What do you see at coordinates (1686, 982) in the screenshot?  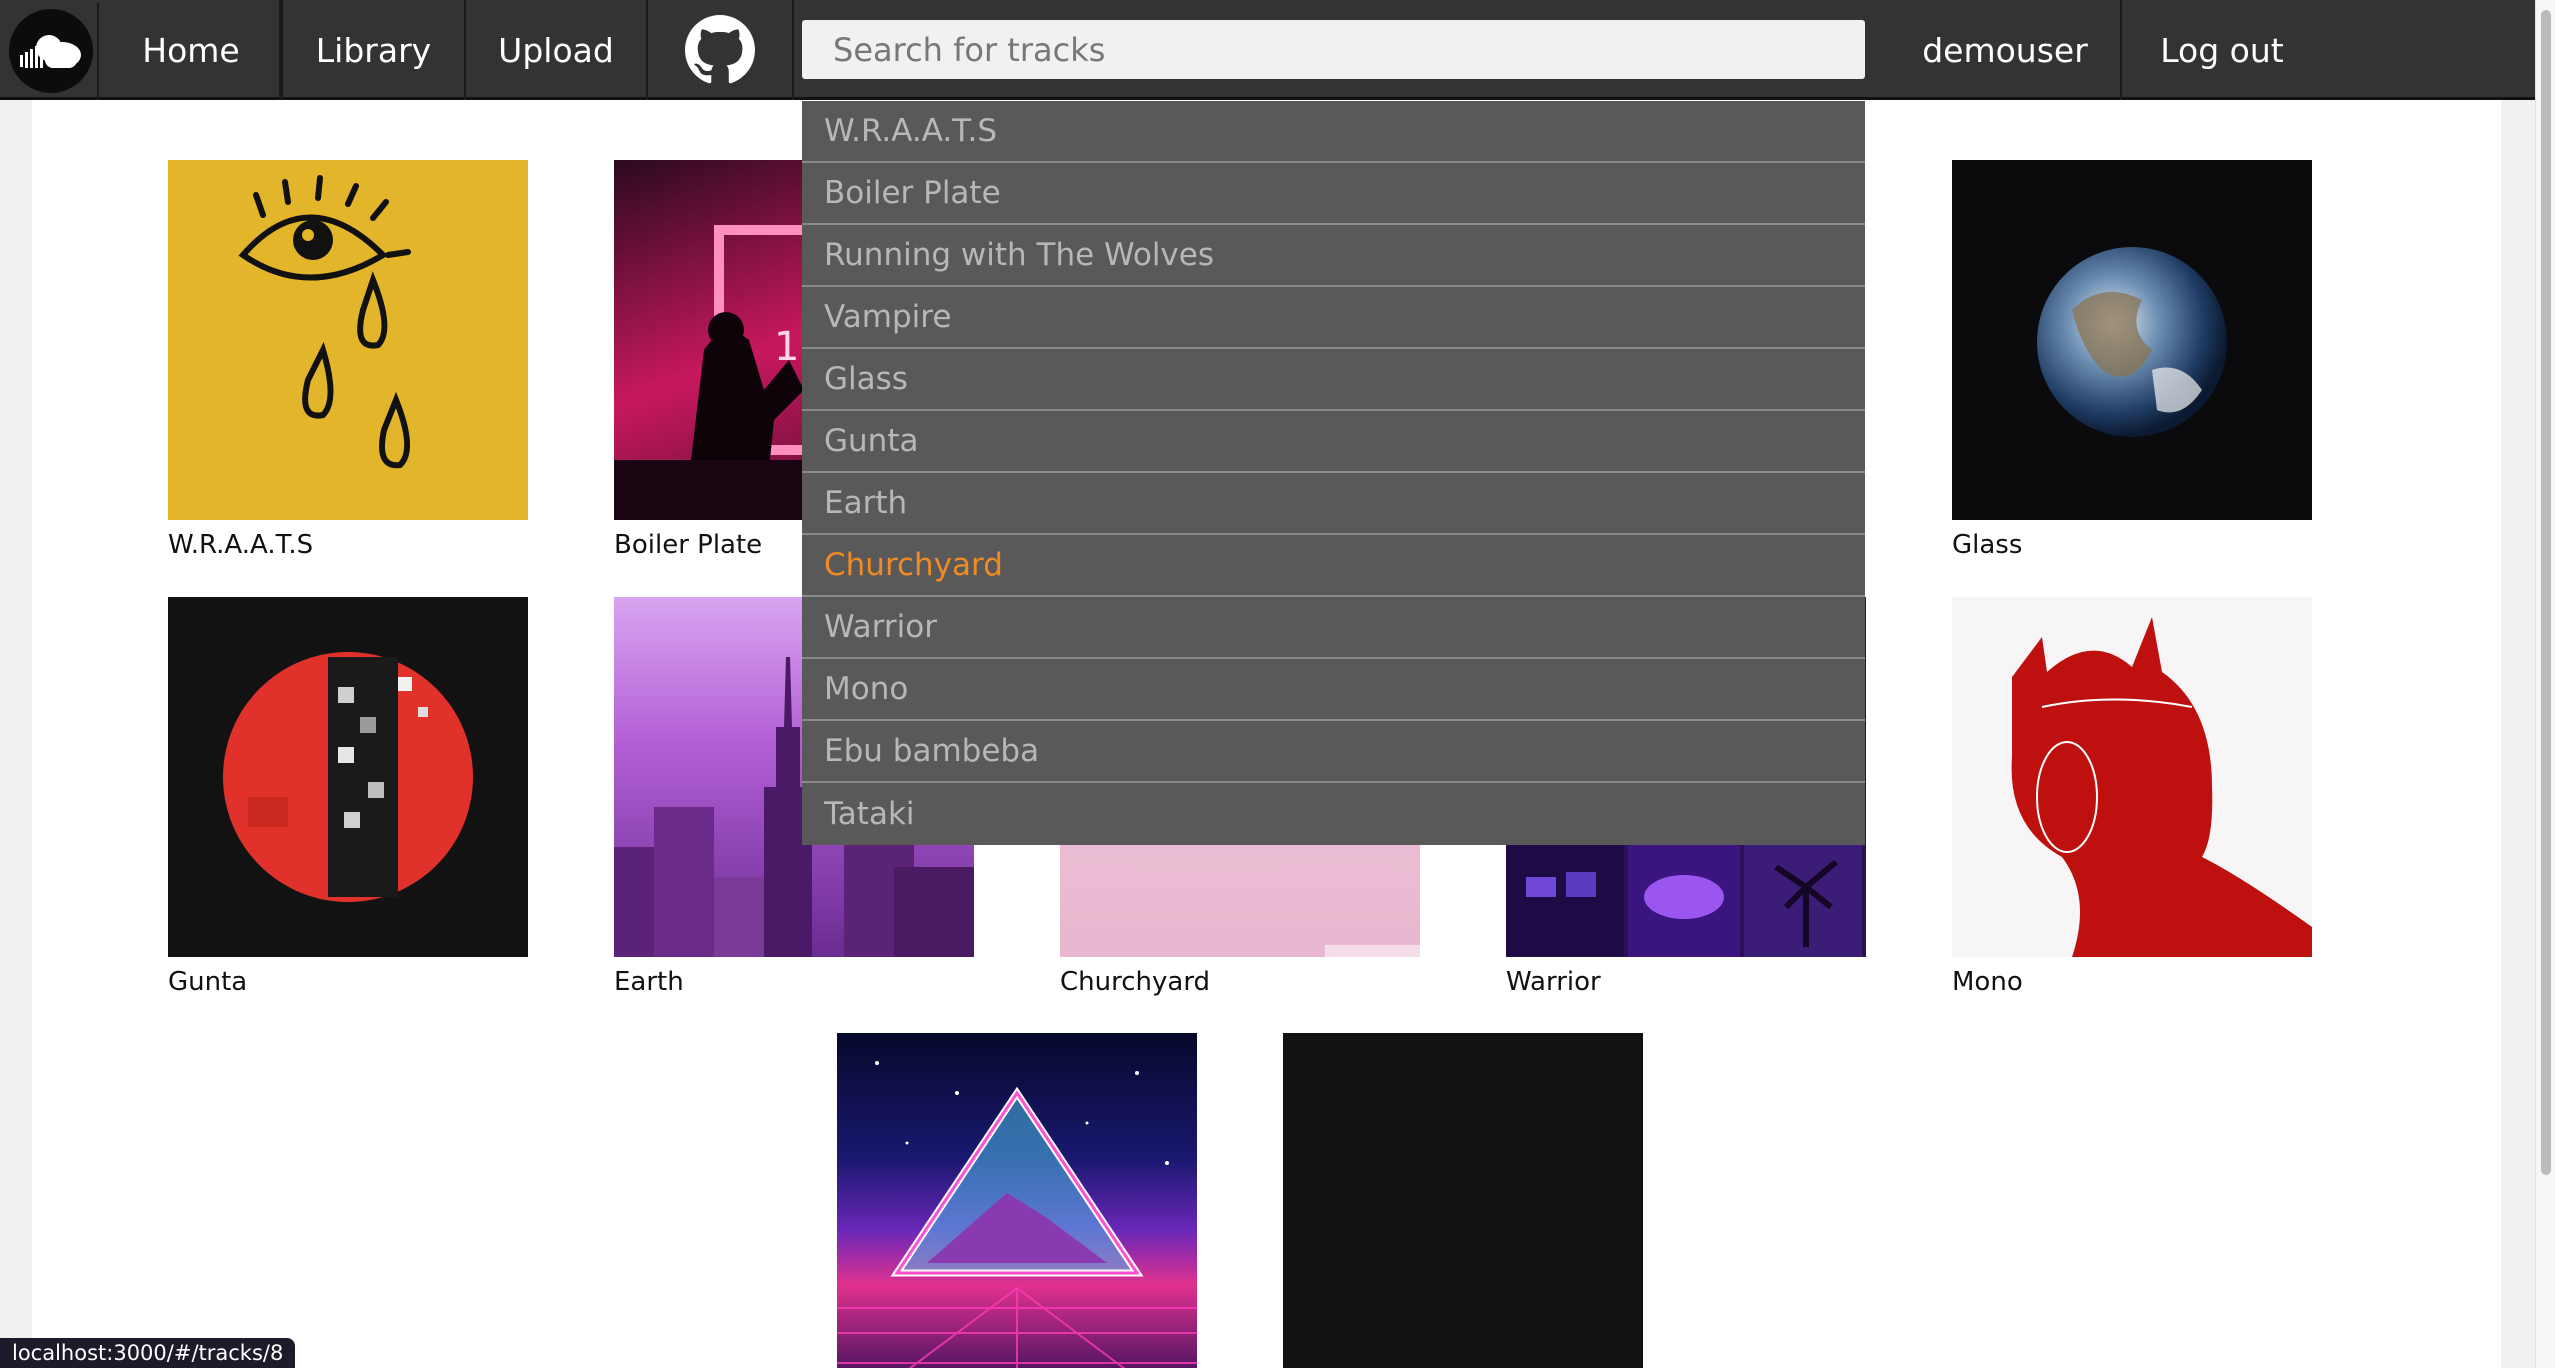 I see `track-title: Warrior` at bounding box center [1686, 982].